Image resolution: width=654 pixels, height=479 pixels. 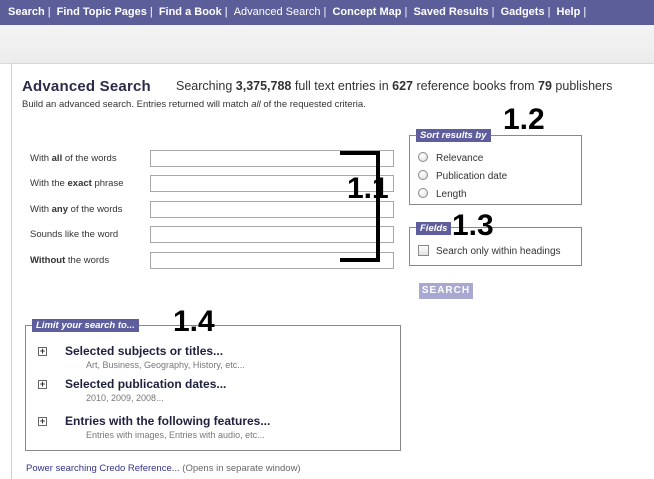 I want to click on nav-saved-results: Saved Results, so click(x=450, y=12).